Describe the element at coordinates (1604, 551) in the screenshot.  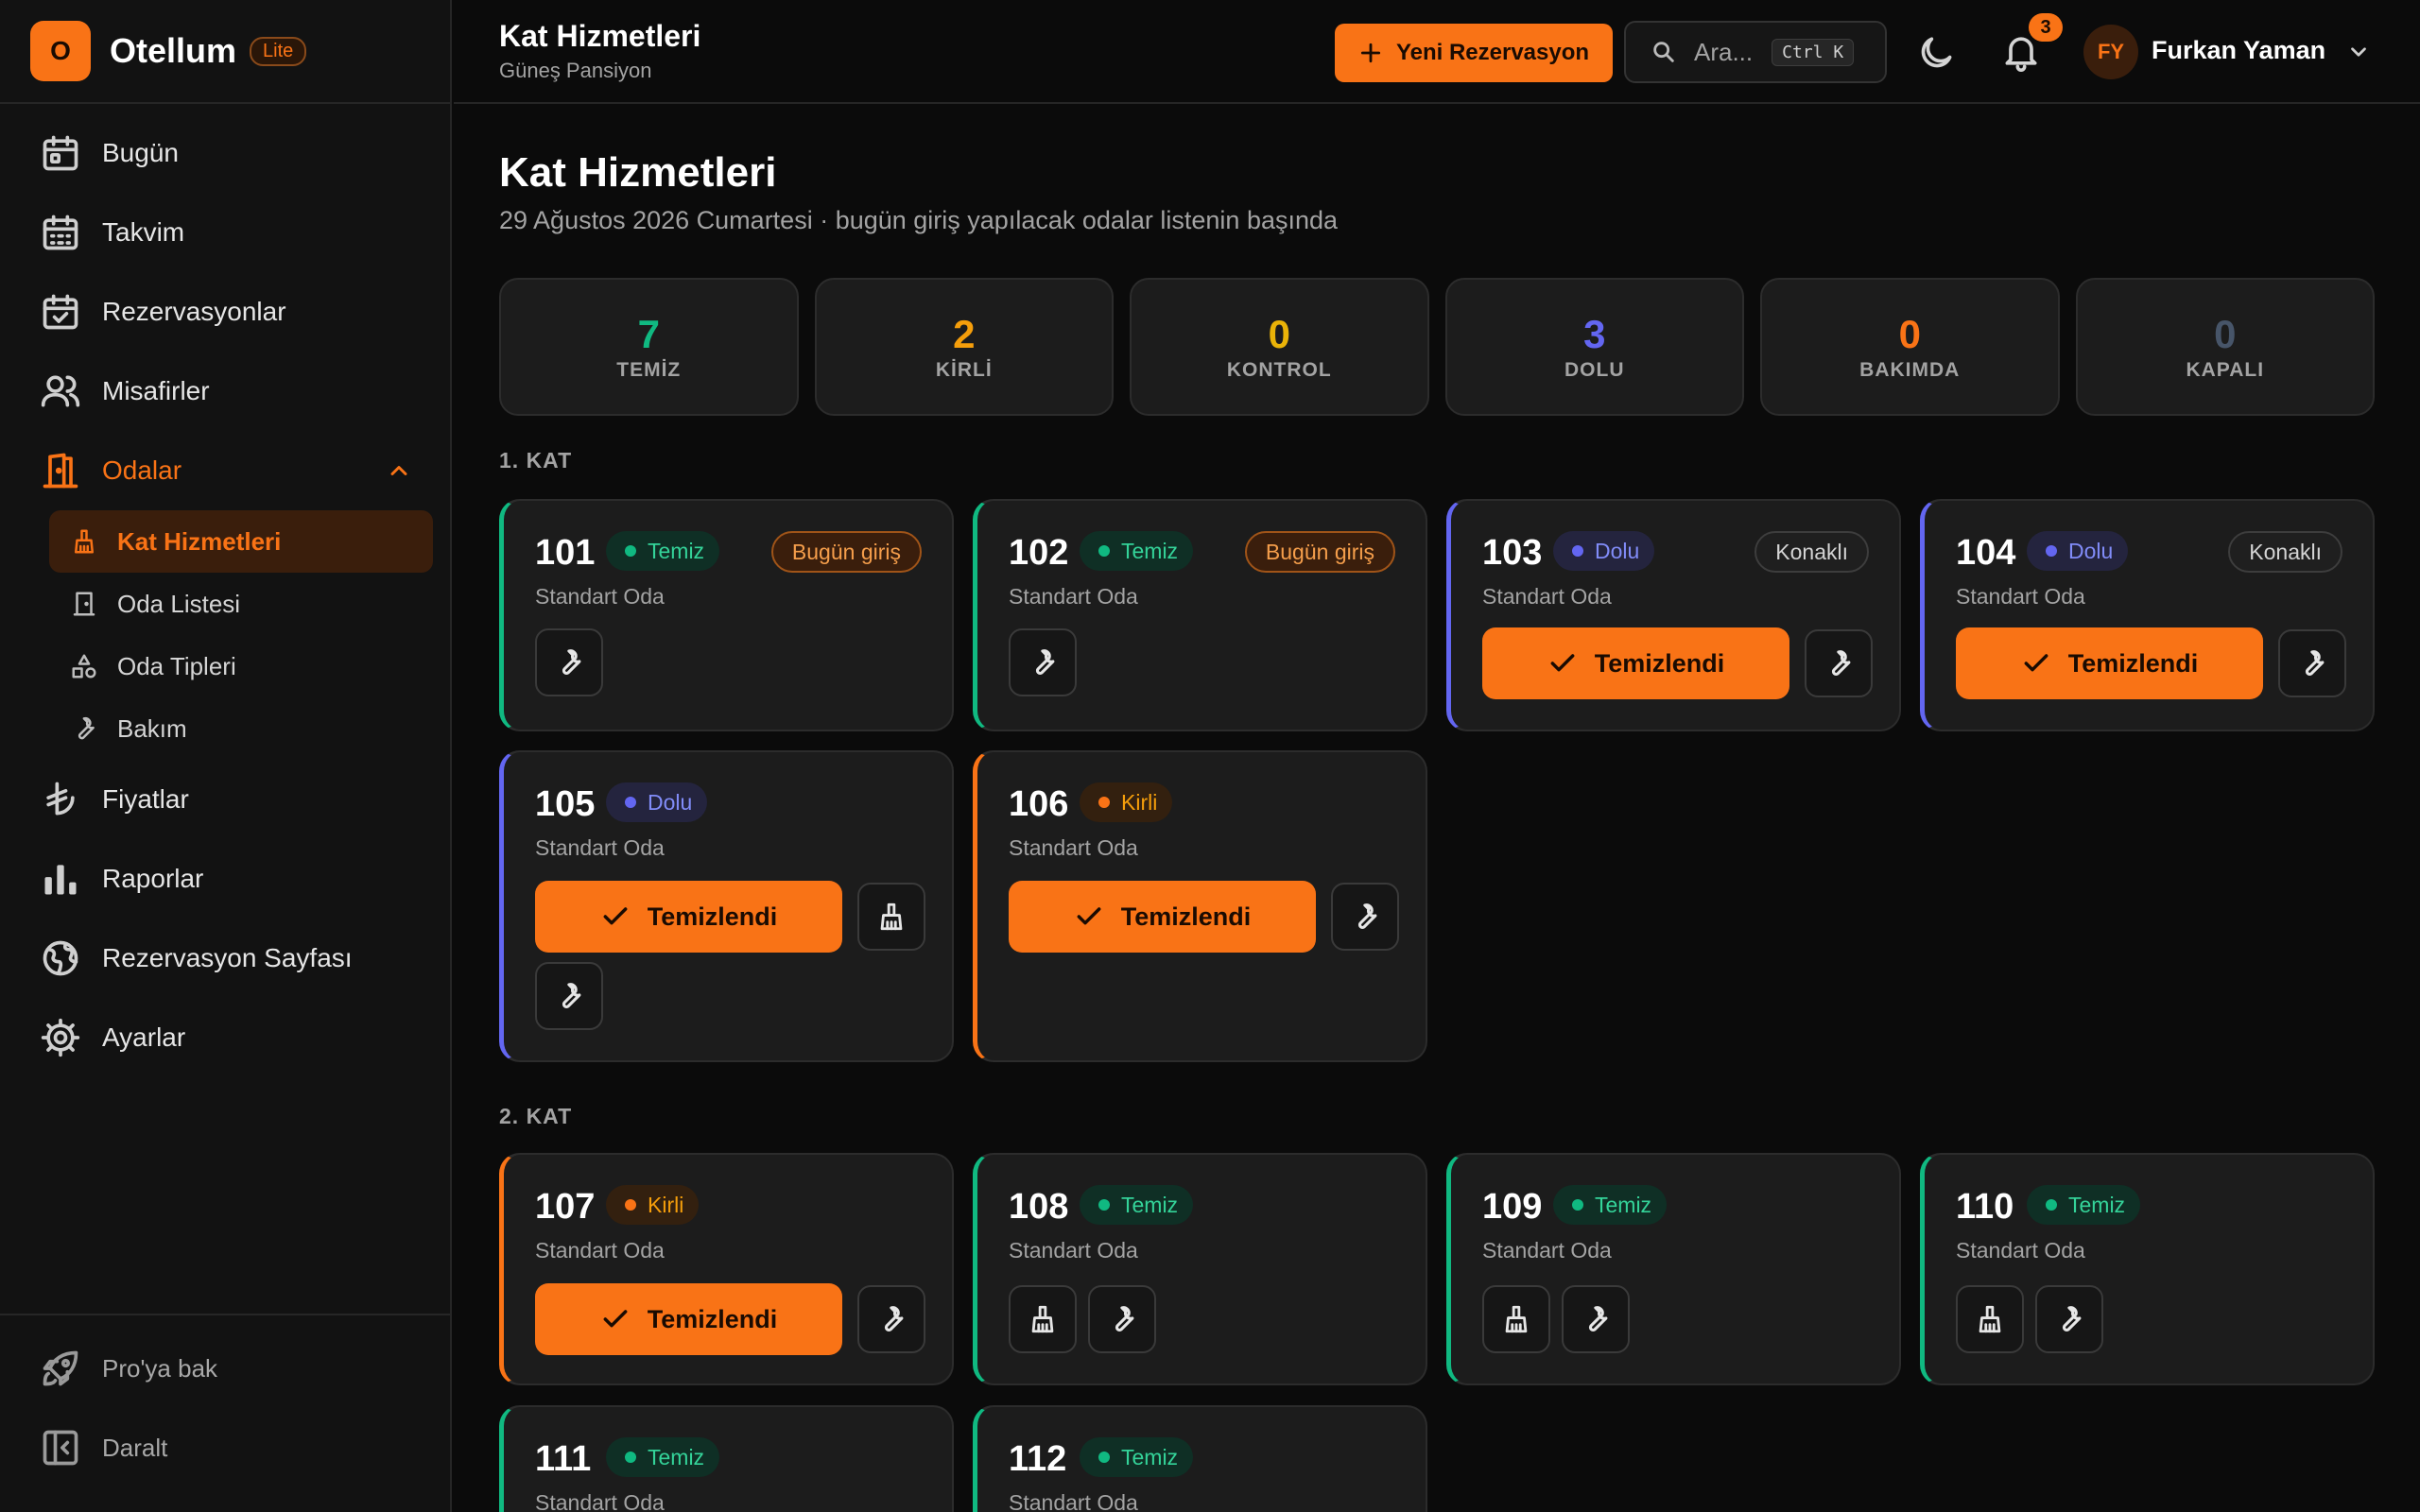
I see `status-badge: Dolu` at that location.